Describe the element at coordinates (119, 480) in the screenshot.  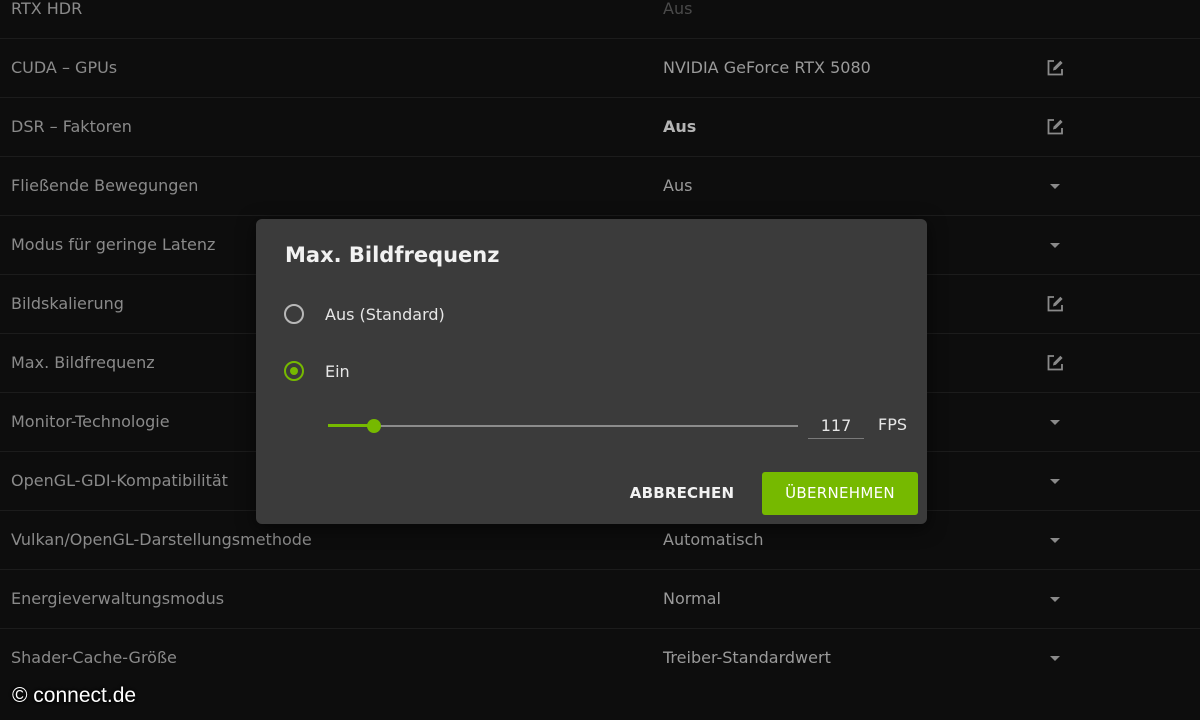
I see `setting-label: OpenGL-GDI-Kompatibilität` at that location.